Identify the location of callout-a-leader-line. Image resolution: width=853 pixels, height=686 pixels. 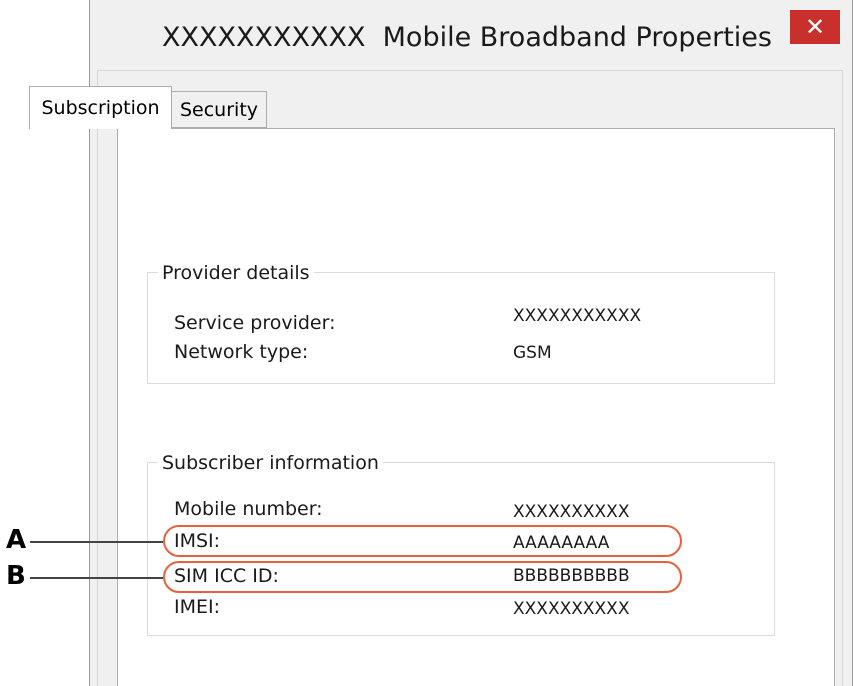
(96, 542).